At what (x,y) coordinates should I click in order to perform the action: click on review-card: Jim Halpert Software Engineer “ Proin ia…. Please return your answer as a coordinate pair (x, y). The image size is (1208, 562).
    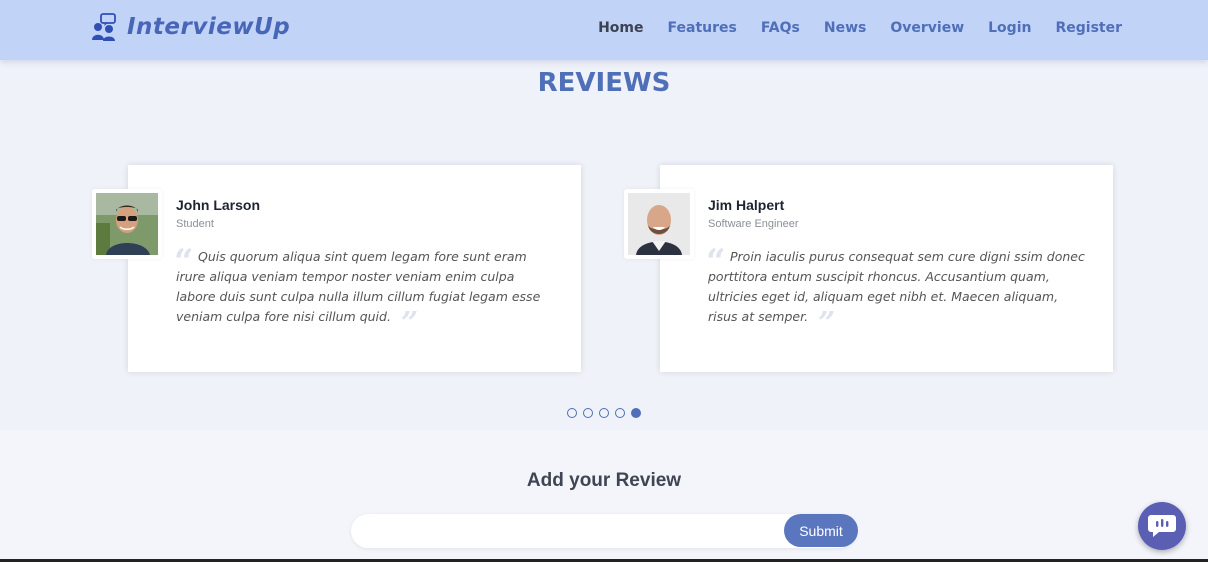
    Looking at the image, I should click on (868, 268).